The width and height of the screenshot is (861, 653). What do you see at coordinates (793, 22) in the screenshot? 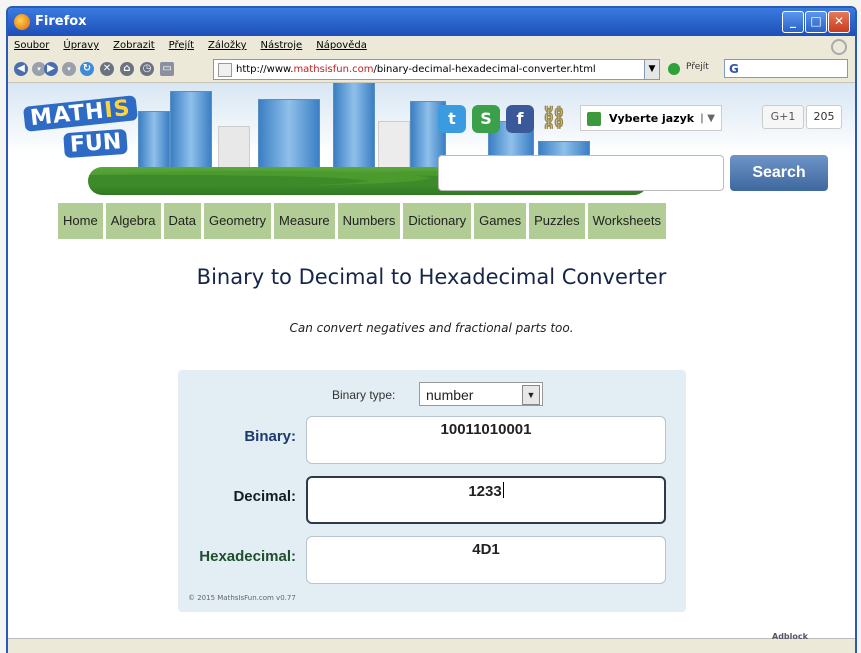
I see `minimize-button: _` at bounding box center [793, 22].